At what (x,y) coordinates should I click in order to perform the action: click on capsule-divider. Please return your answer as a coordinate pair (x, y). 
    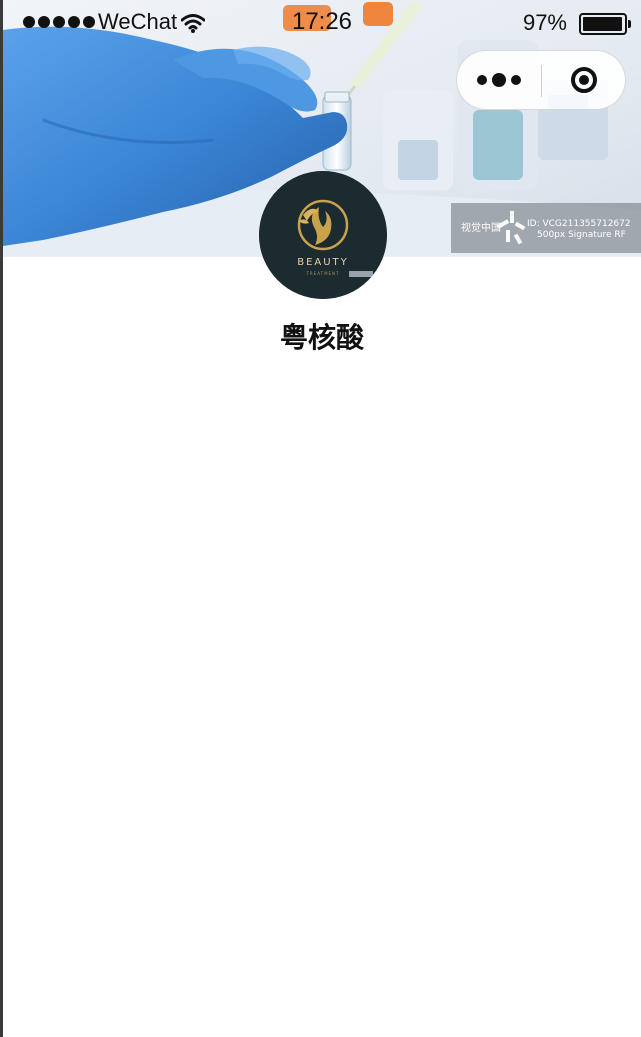
    Looking at the image, I should click on (541, 81).